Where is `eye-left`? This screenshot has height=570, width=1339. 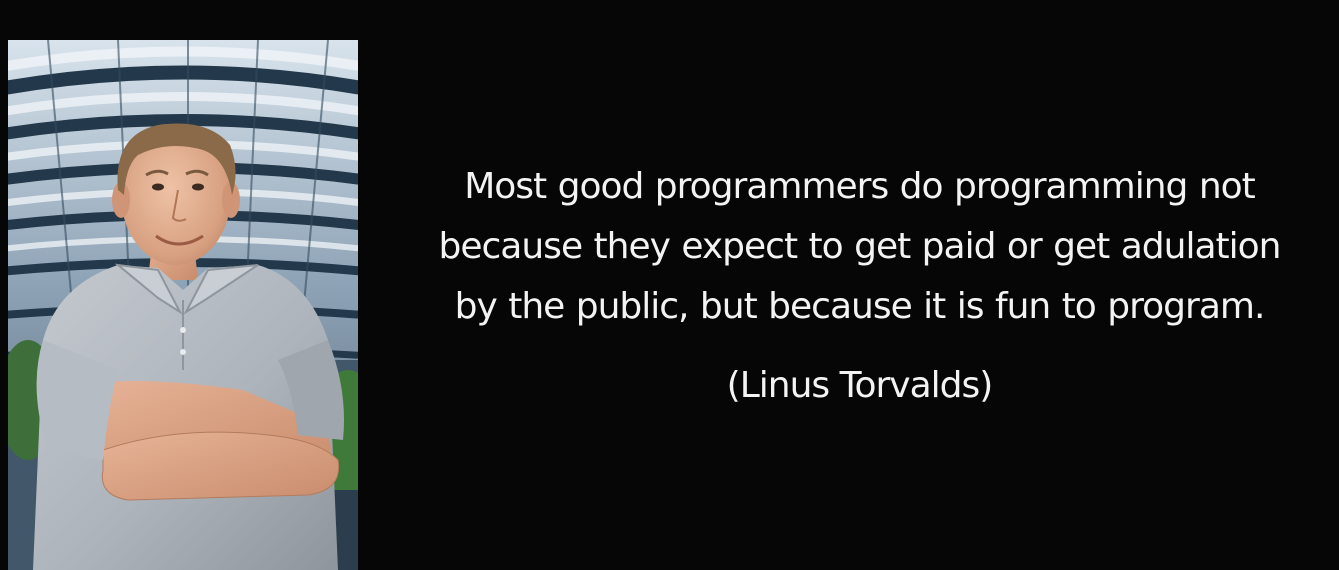 eye-left is located at coordinates (158, 187).